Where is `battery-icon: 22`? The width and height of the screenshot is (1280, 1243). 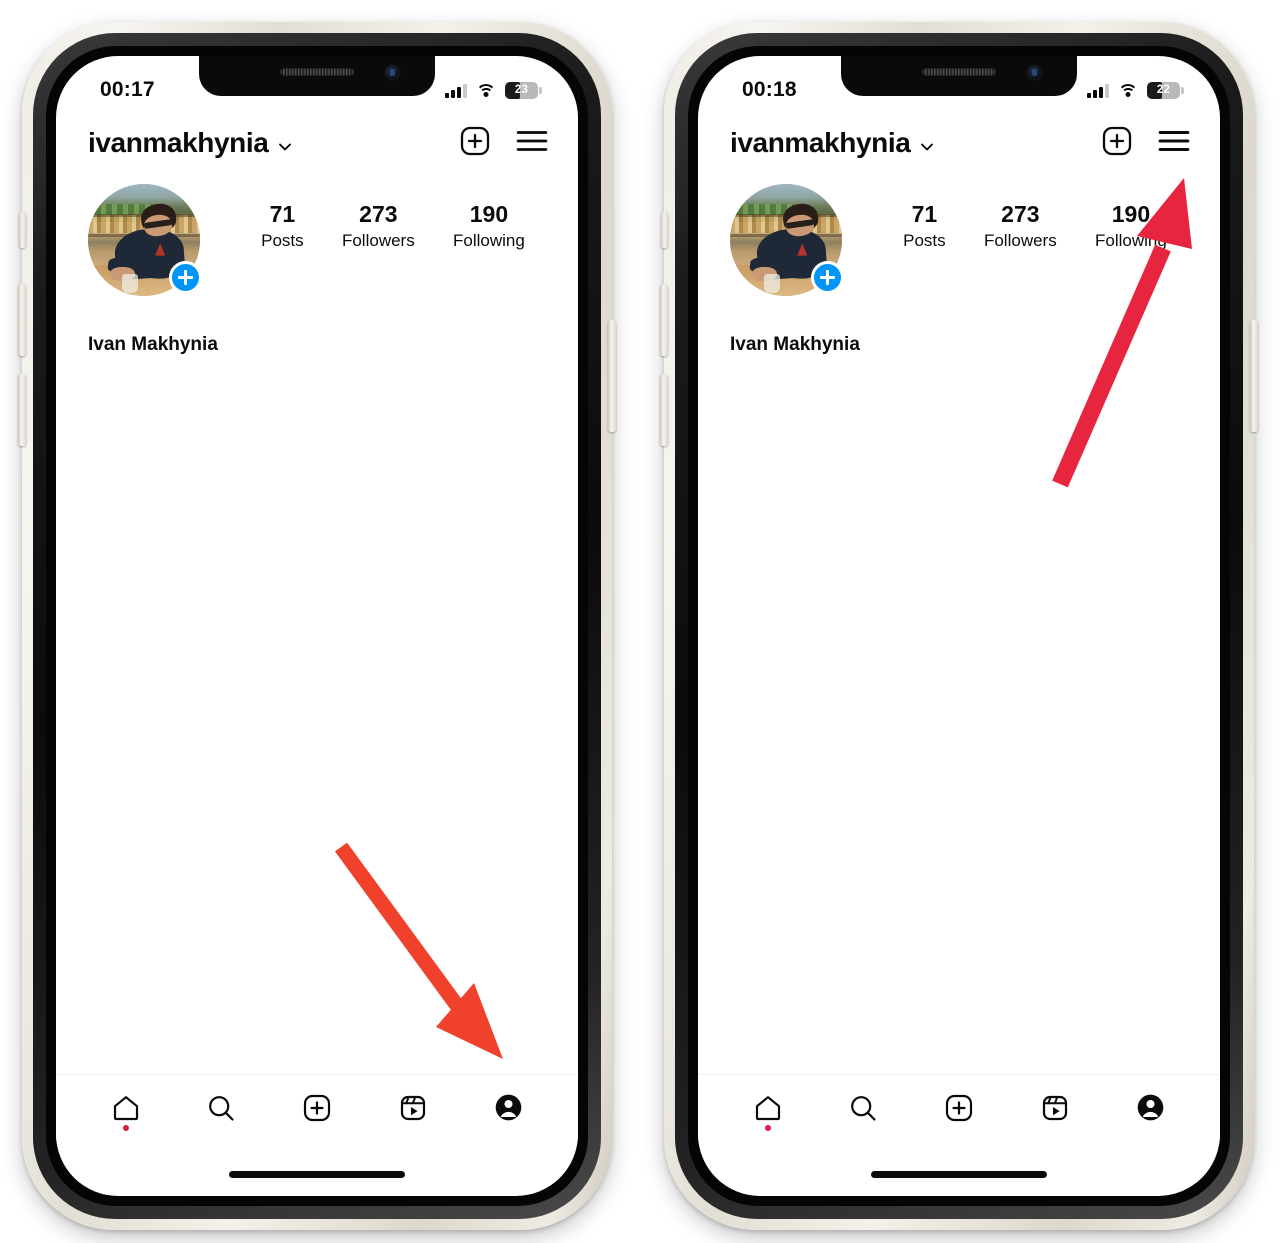
battery-icon: 22 is located at coordinates (1165, 90).